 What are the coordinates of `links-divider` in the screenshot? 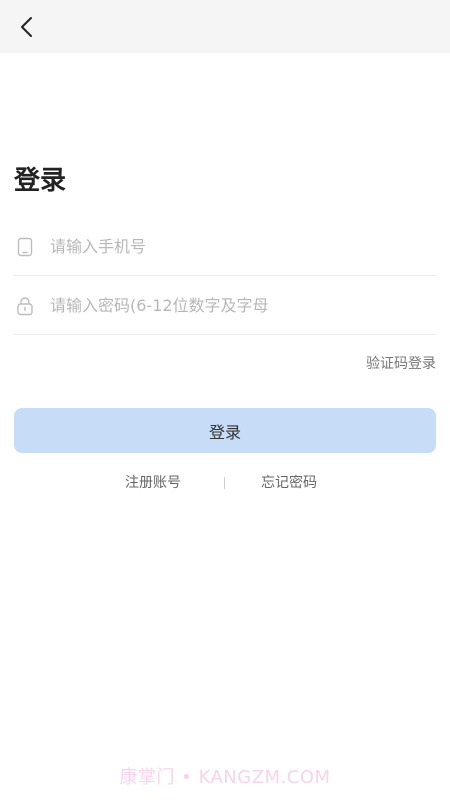 It's located at (224, 483).